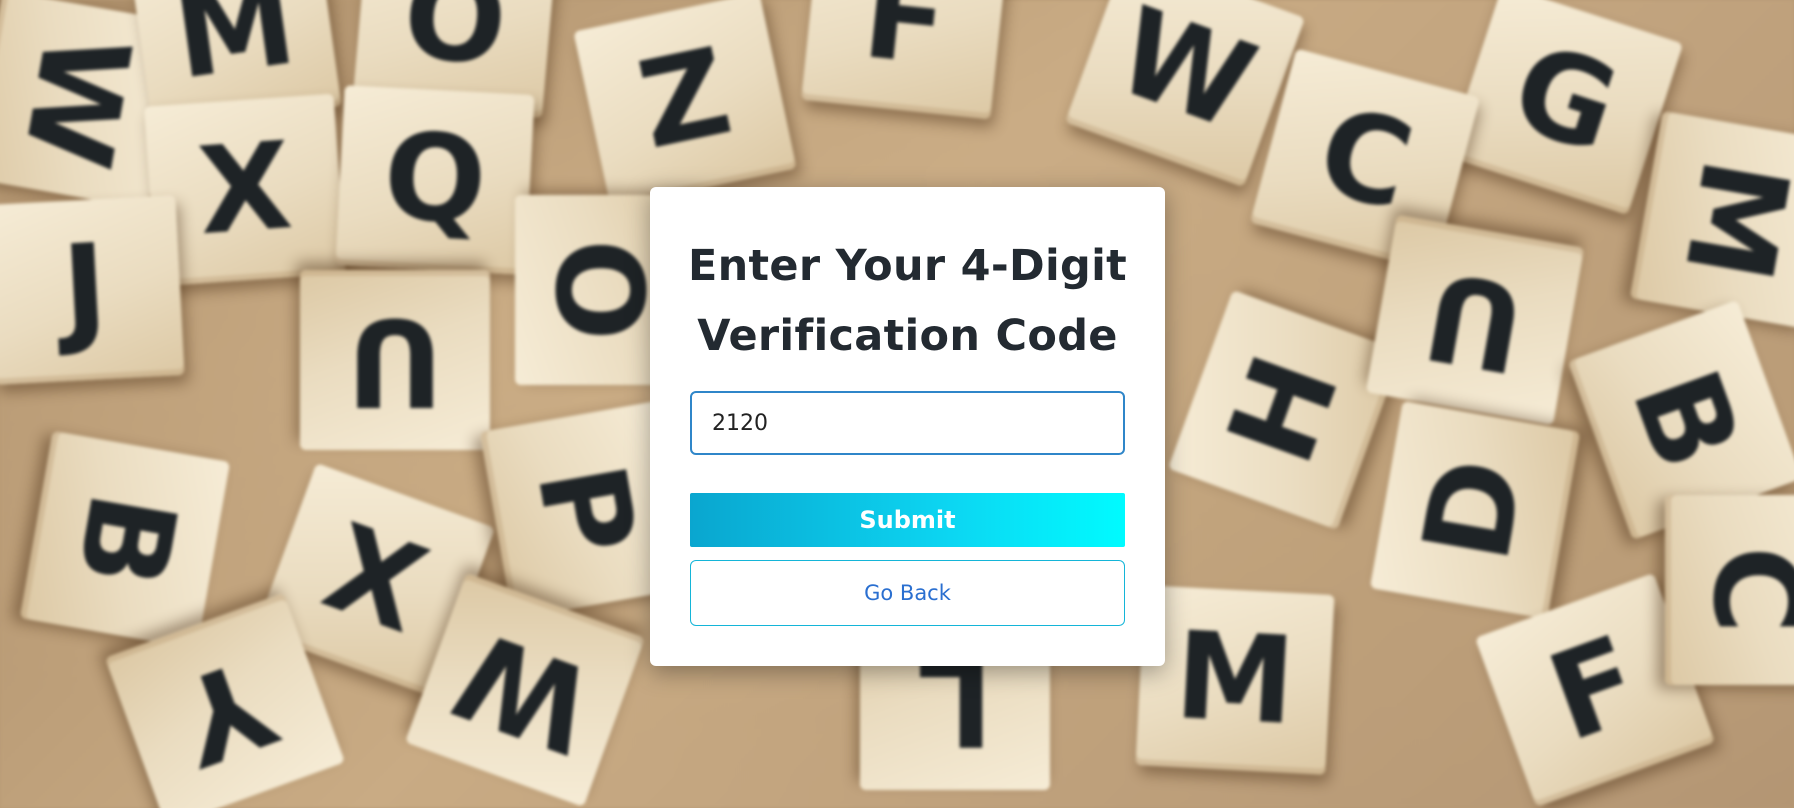 The image size is (1794, 808). I want to click on letter-tile: Z, so click(685, 104).